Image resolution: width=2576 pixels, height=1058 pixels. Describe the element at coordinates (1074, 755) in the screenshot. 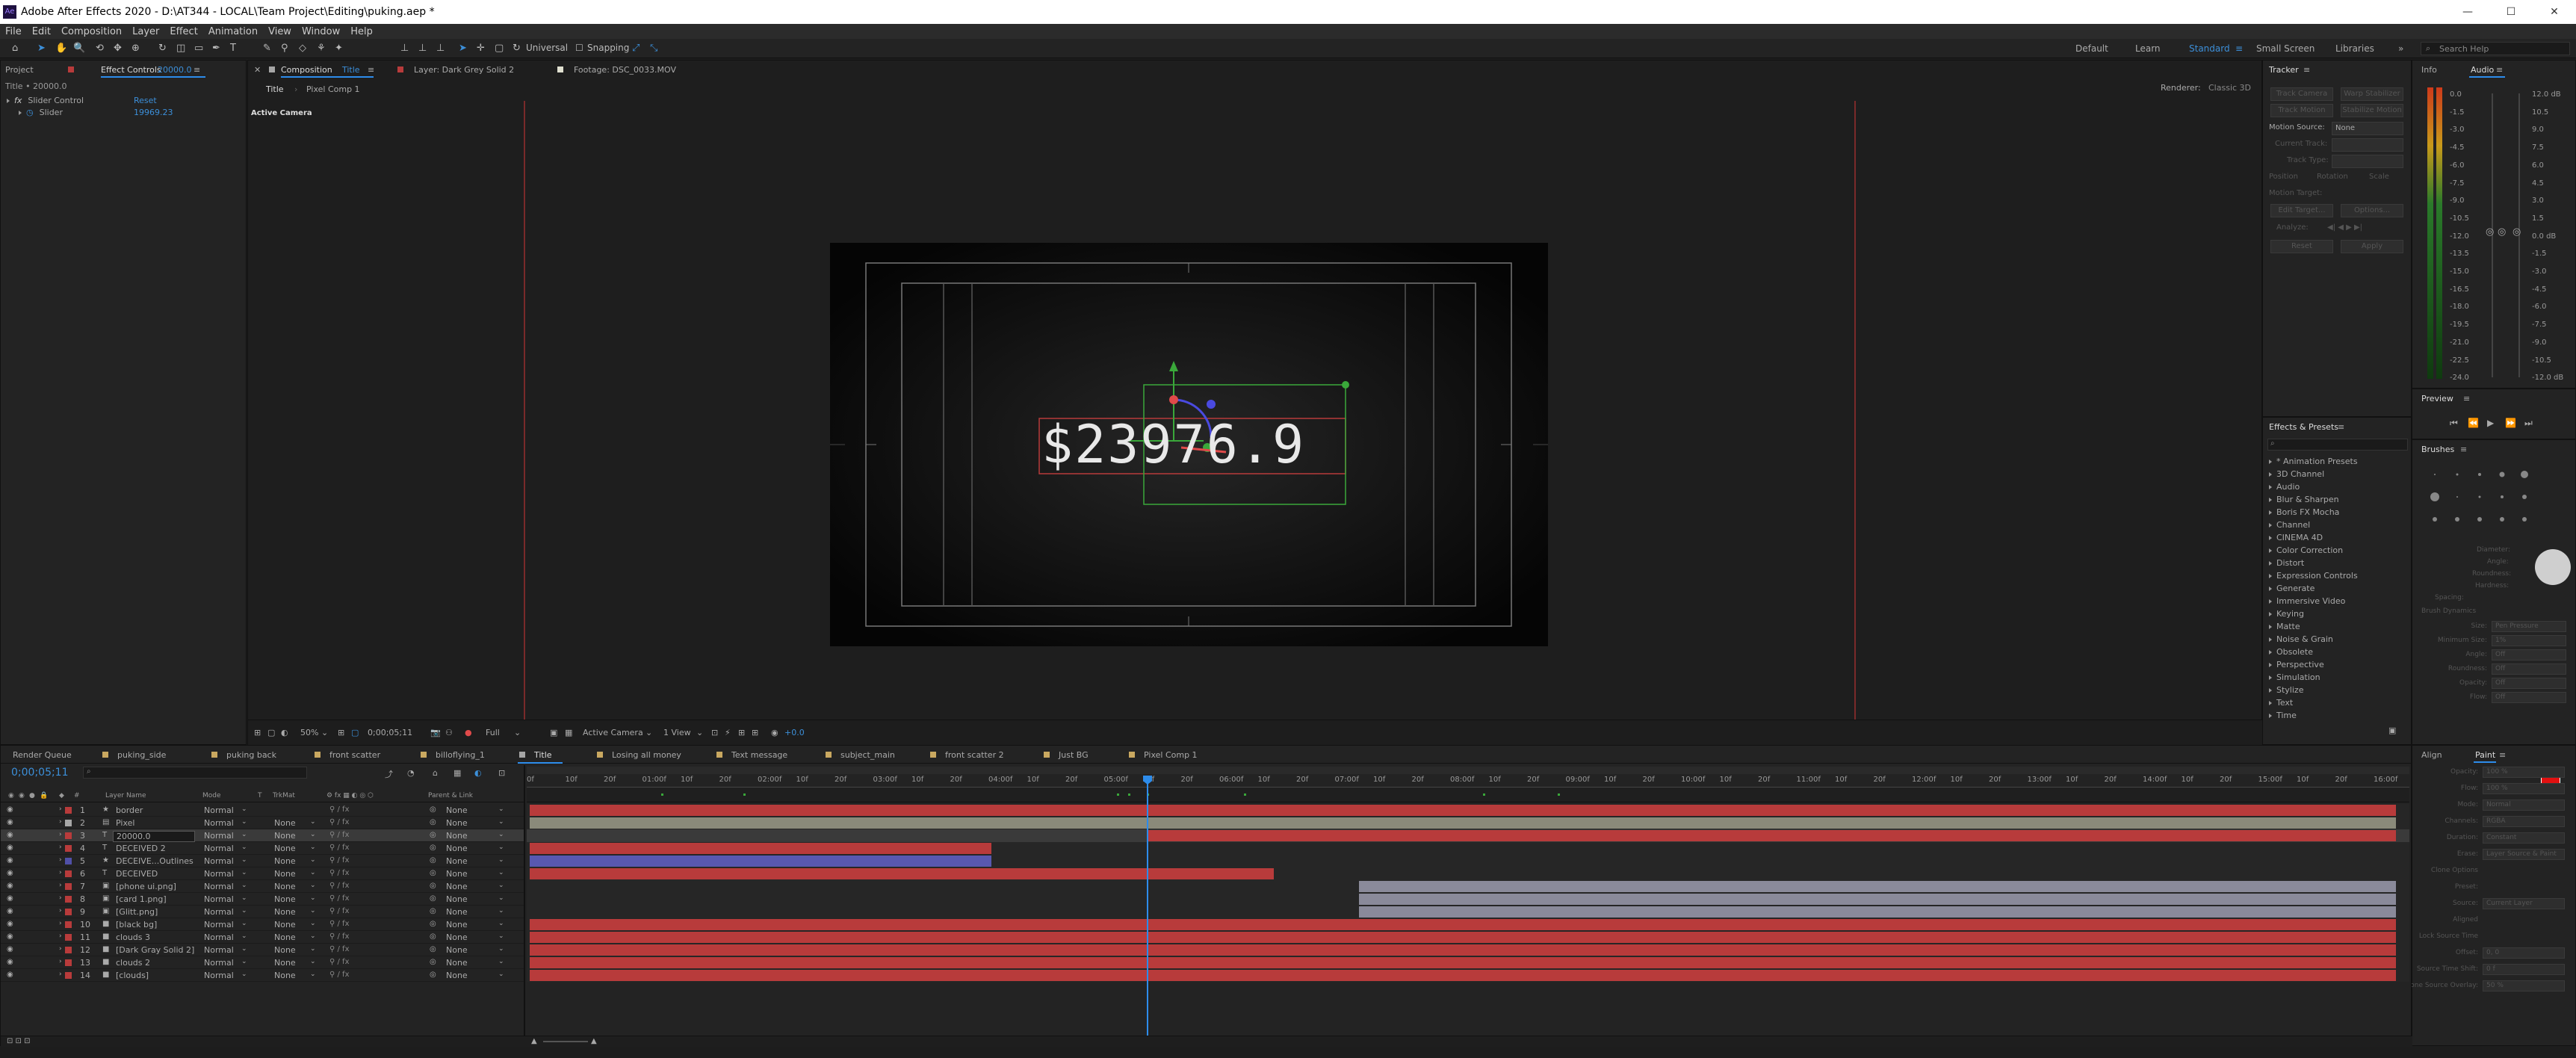

I see `timeline-tab: Just BG` at that location.